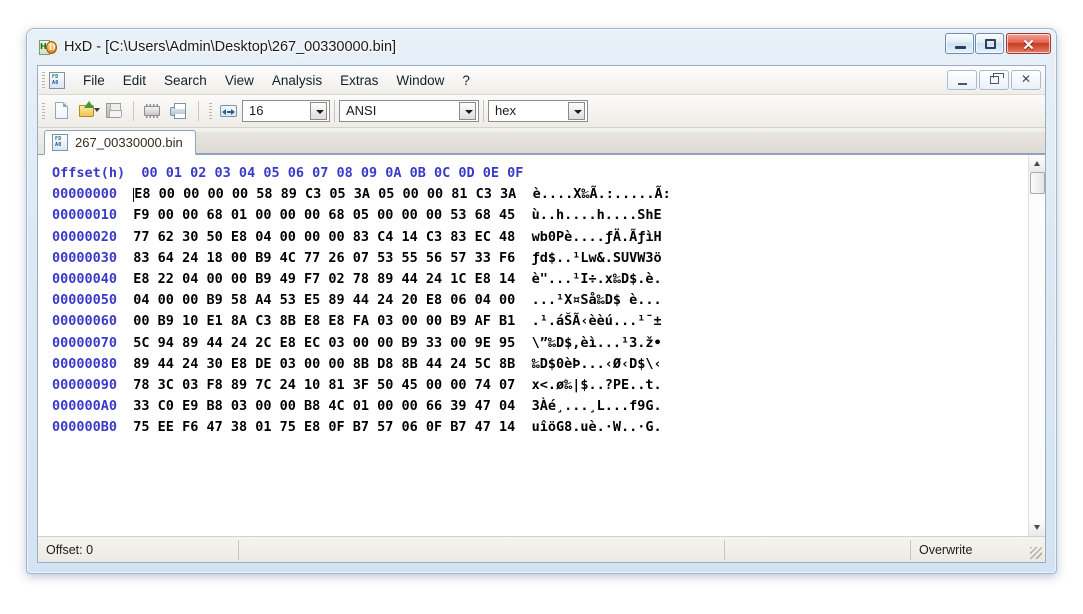  What do you see at coordinates (946, 549) in the screenshot?
I see `status-mode: Overwrite` at bounding box center [946, 549].